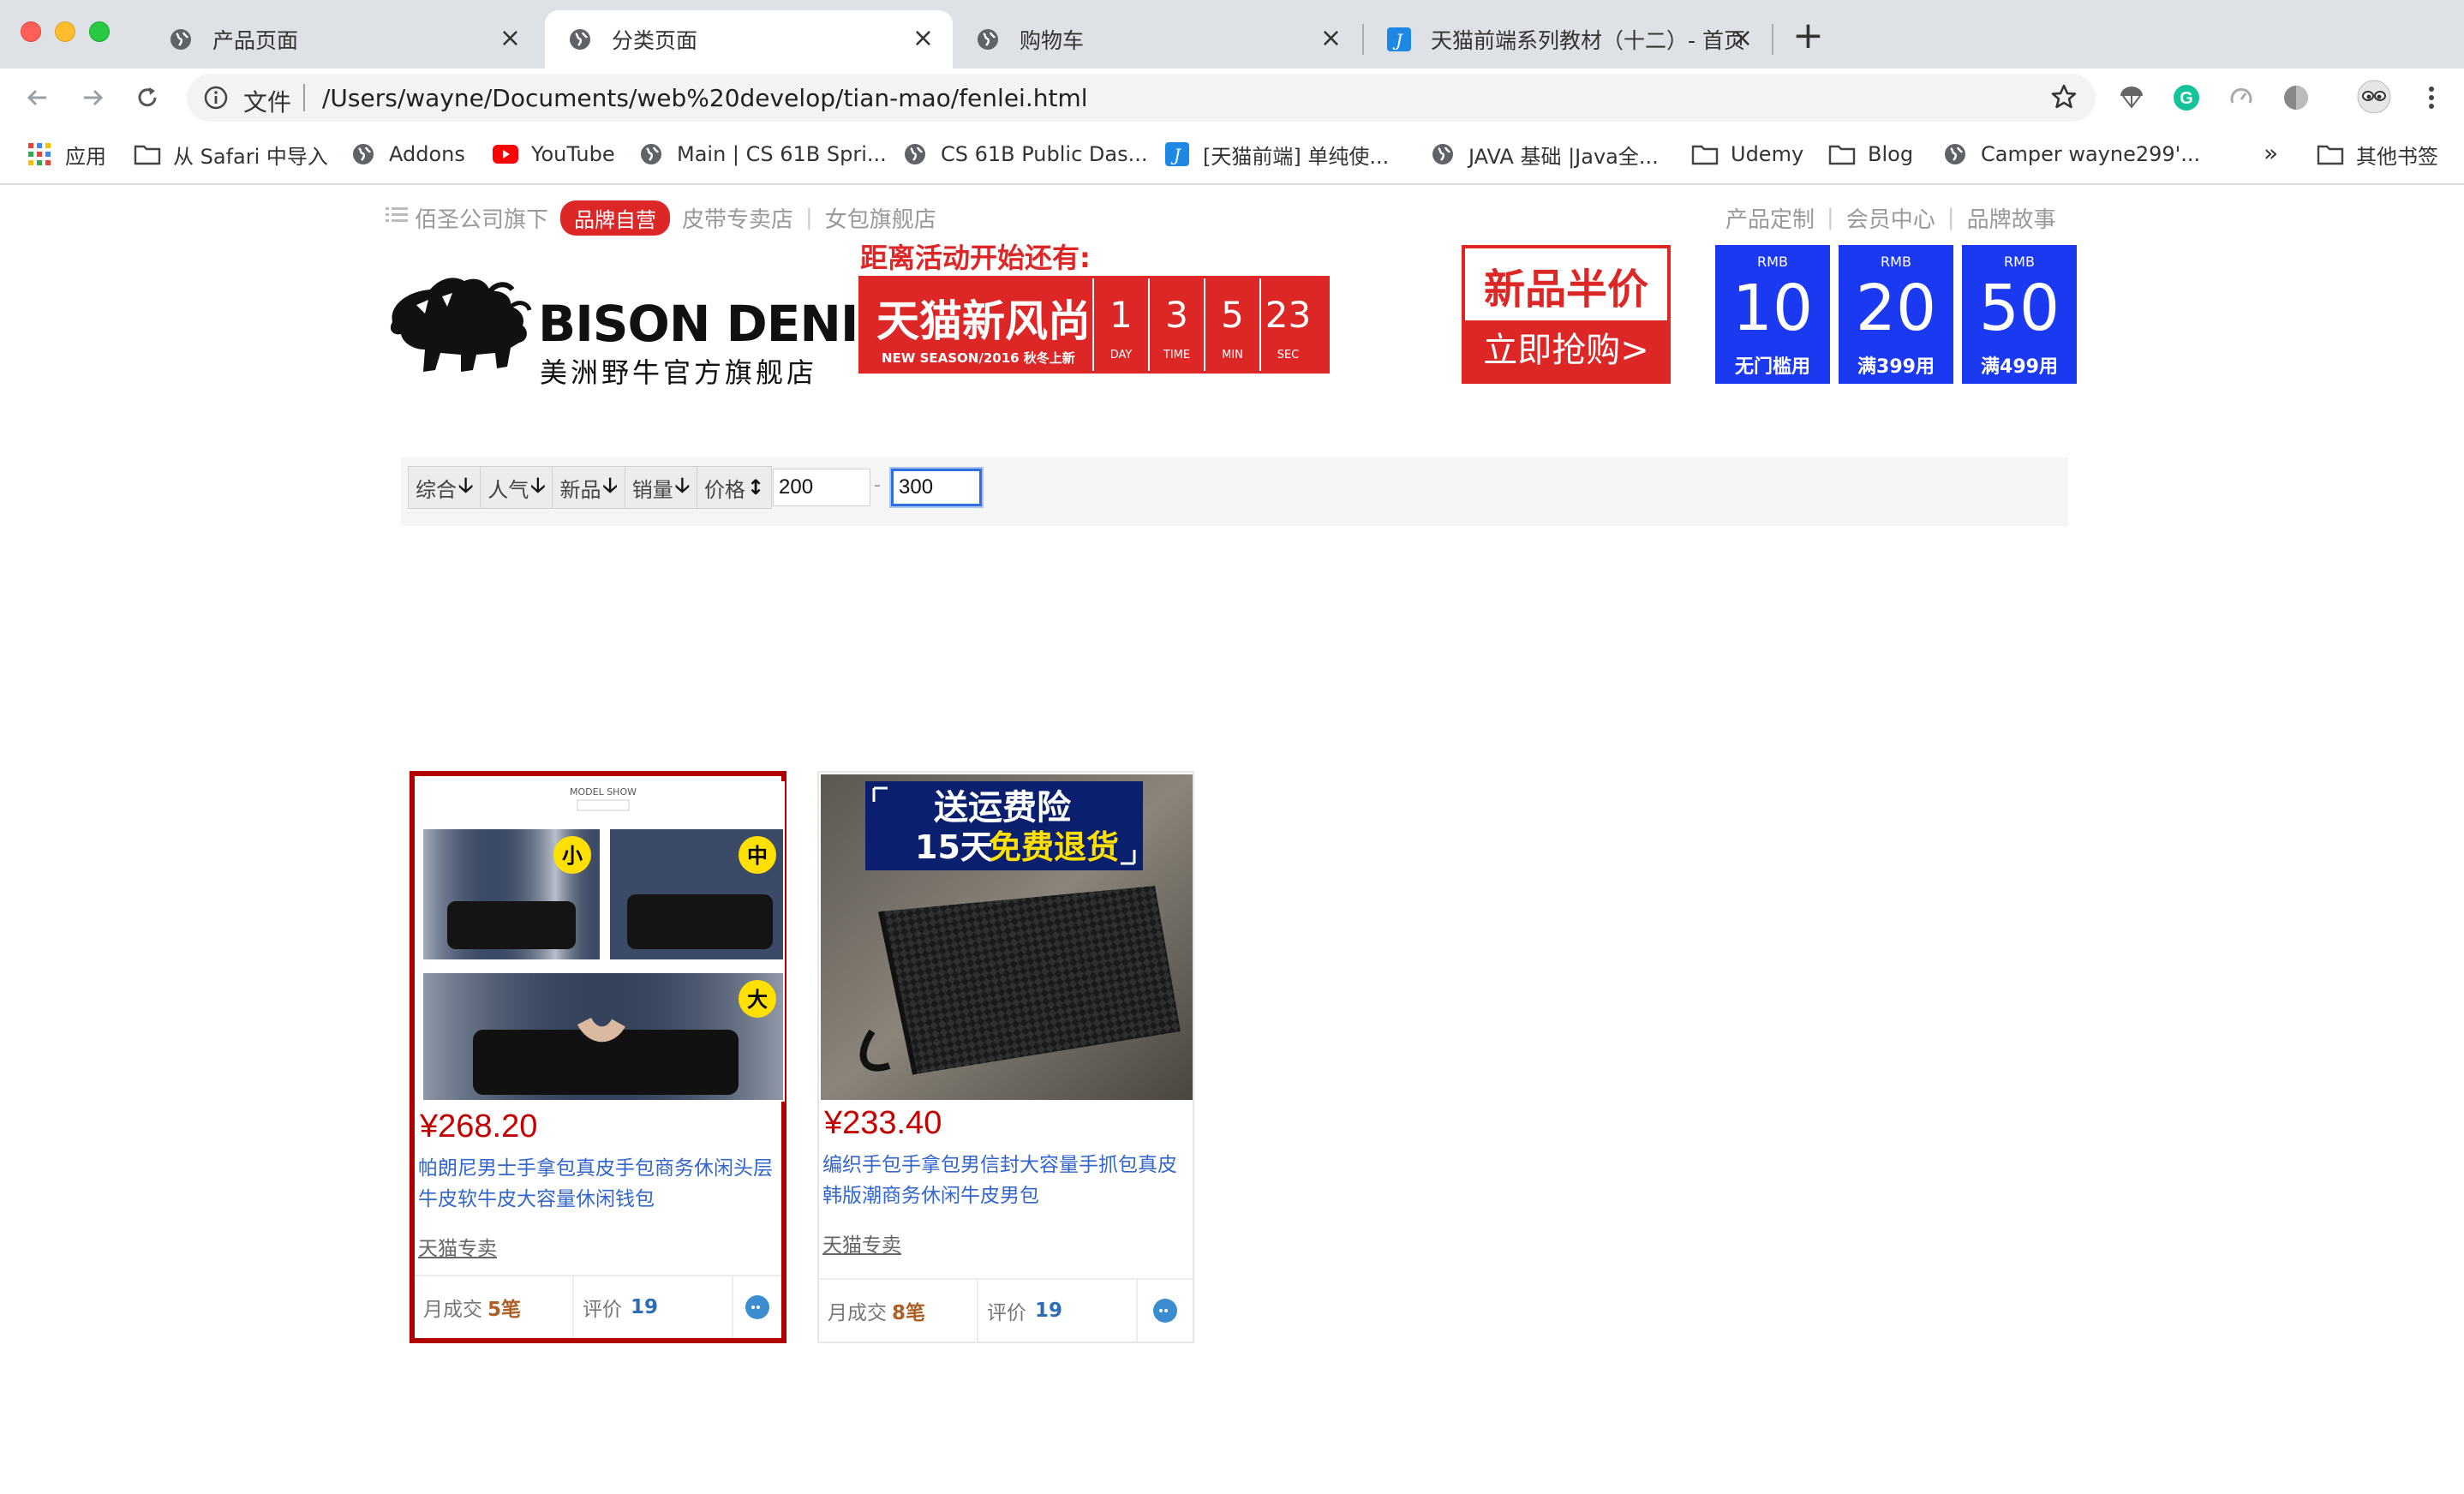 Image resolution: width=2464 pixels, height=1494 pixels. I want to click on sort-sales: 销量 🡣, so click(661, 488).